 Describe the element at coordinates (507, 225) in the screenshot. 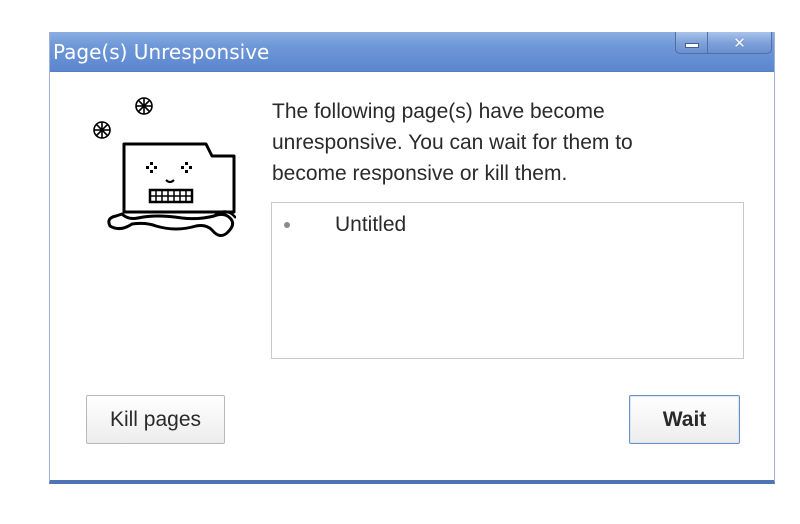

I see `list-item: Untitled` at that location.